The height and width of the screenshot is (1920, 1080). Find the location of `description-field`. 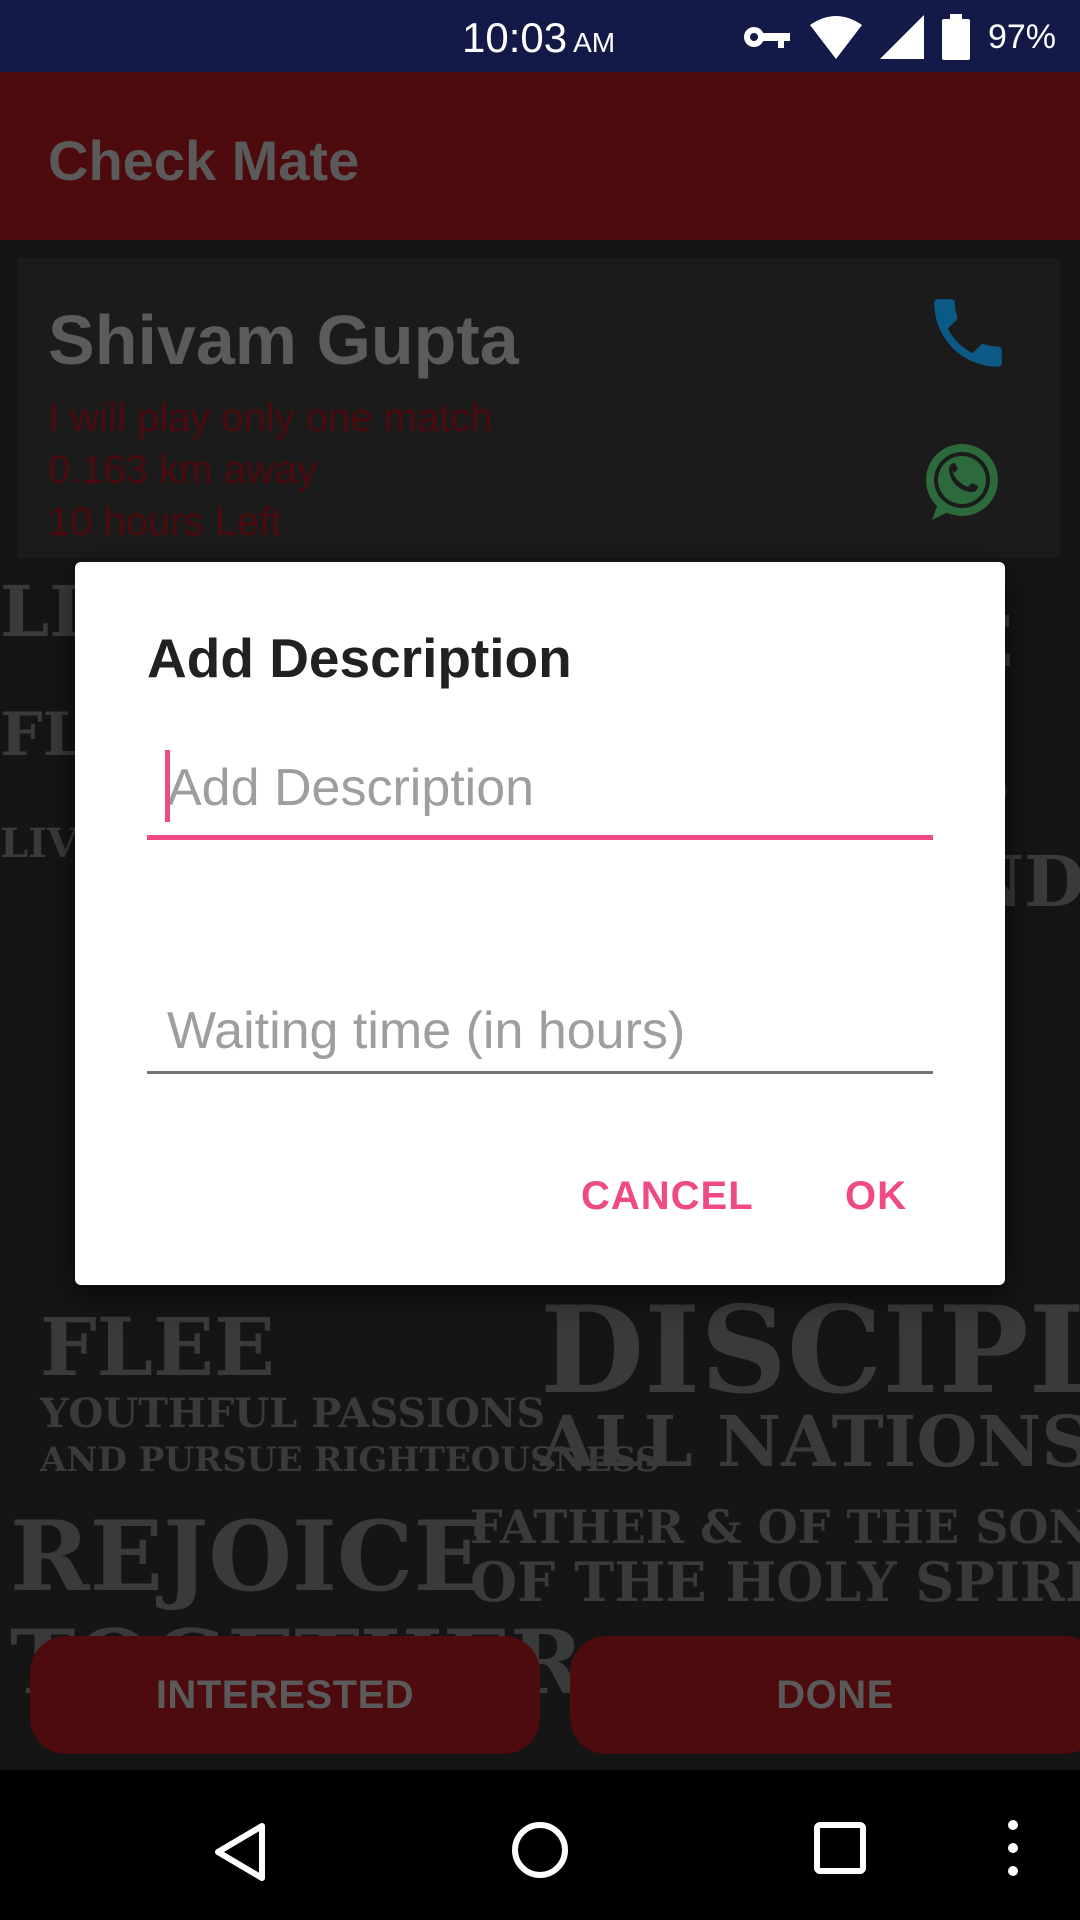

description-field is located at coordinates (540, 790).